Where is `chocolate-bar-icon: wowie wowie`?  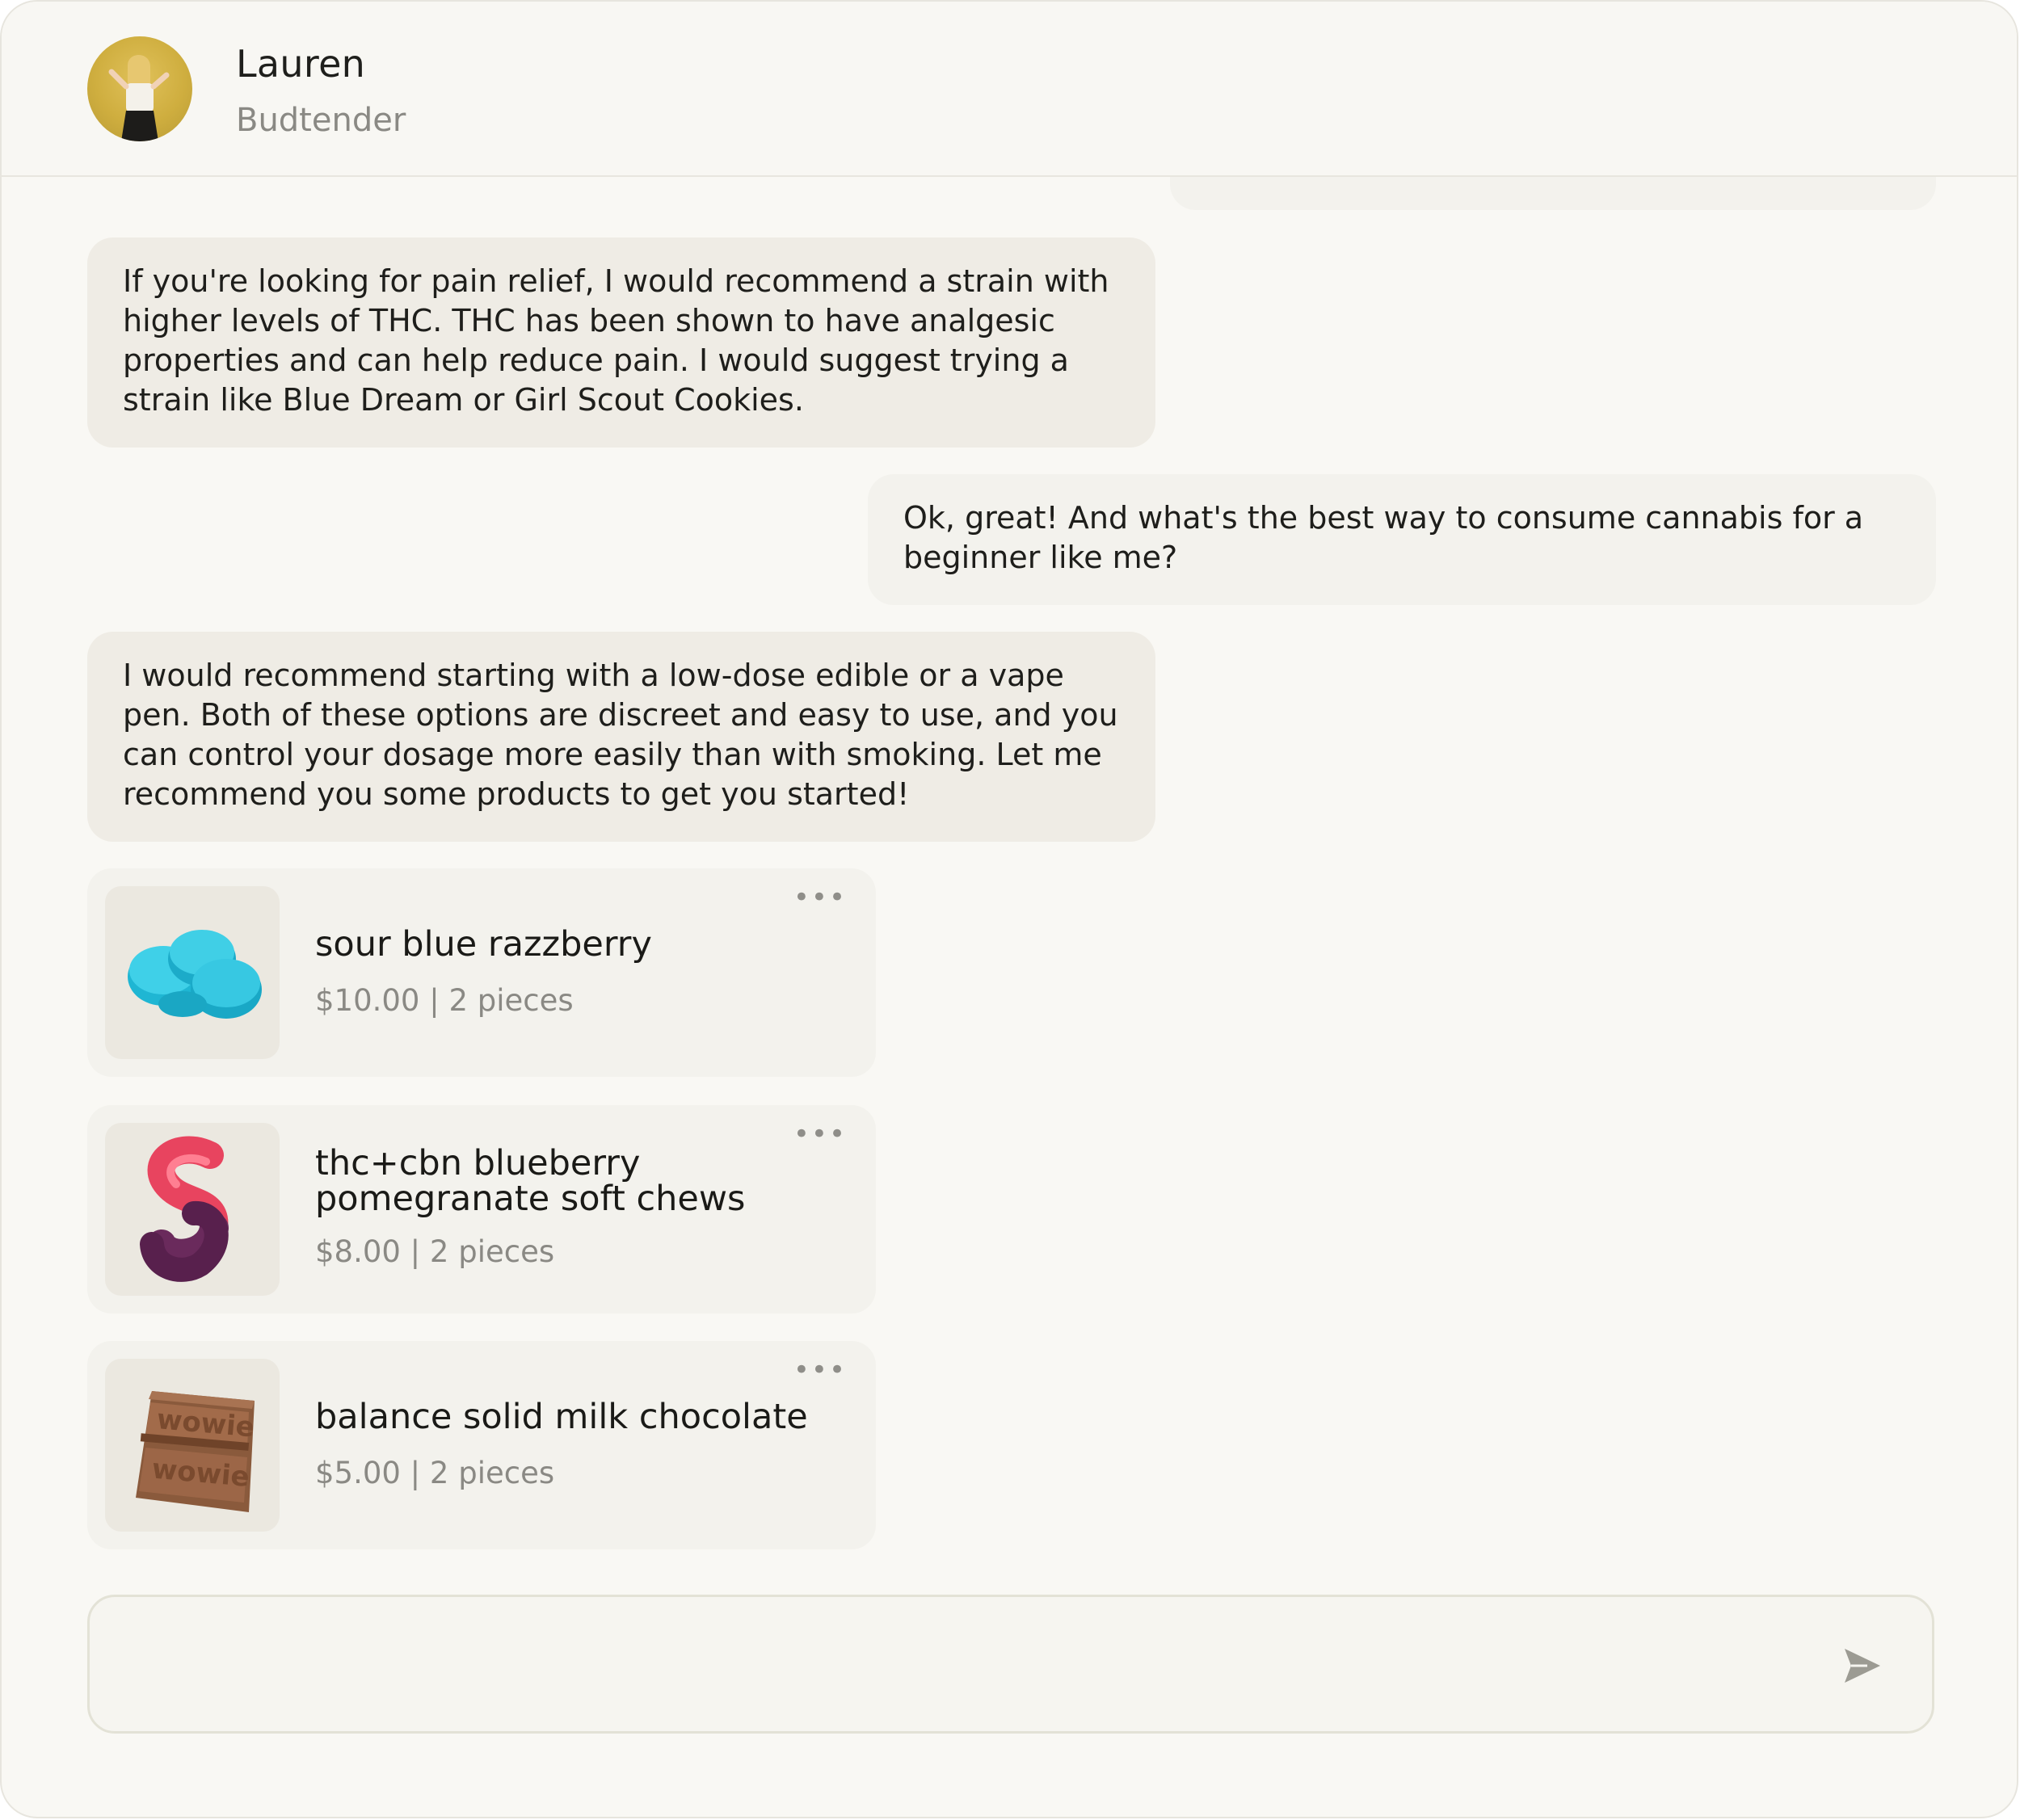
chocolate-bar-icon: wowie wowie is located at coordinates (196, 1451).